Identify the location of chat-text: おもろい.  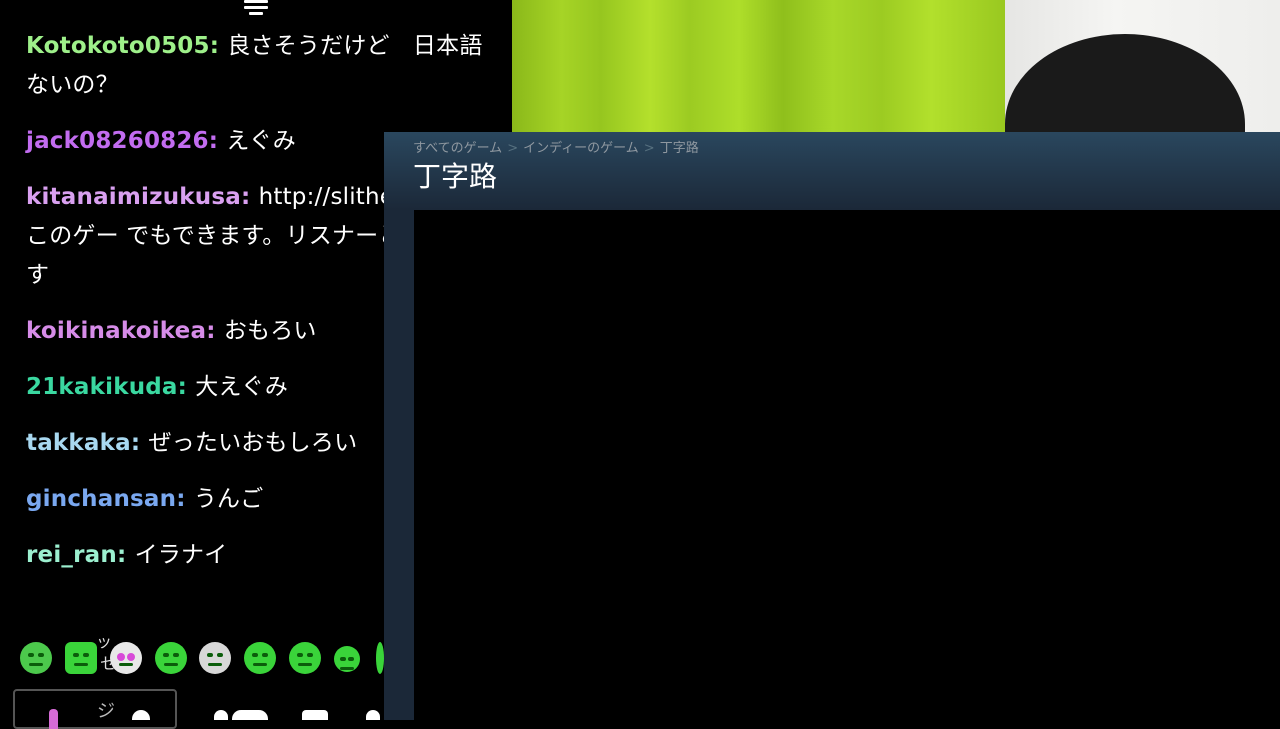
(270, 331).